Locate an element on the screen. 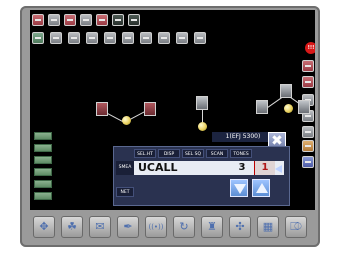  down-arrow-glyph is located at coordinates (240, 189).